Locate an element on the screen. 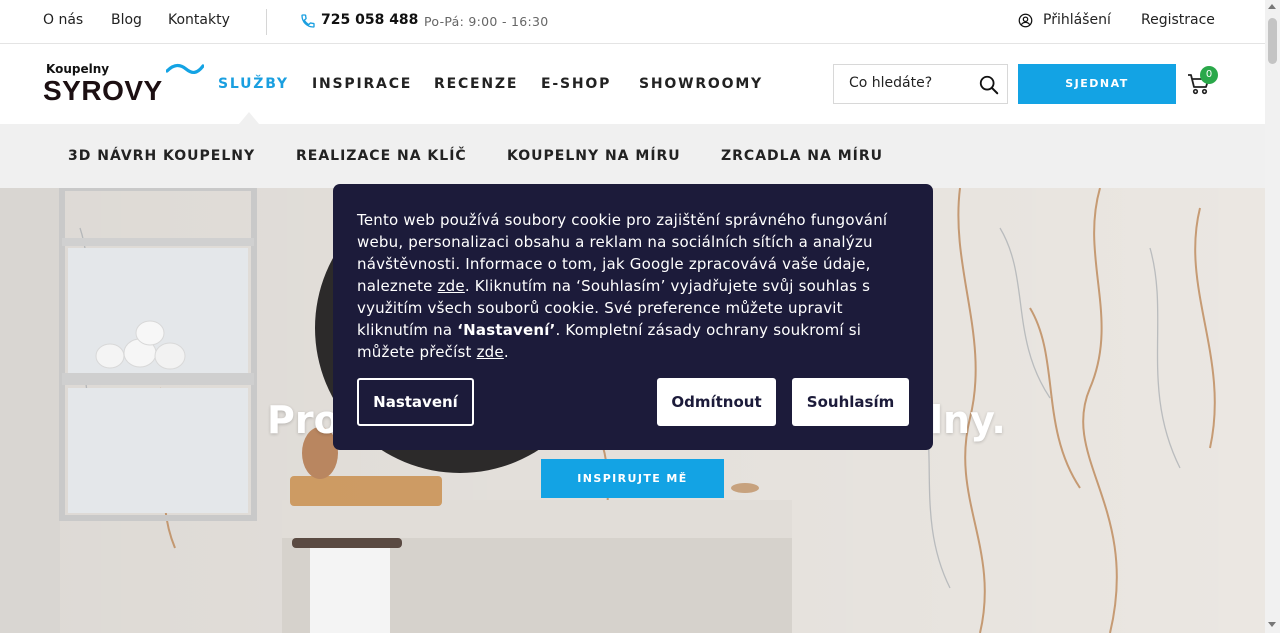 The width and height of the screenshot is (1280, 633). submenu-3d-design: 3D NÁVRH KOUPELNY is located at coordinates (161, 156).